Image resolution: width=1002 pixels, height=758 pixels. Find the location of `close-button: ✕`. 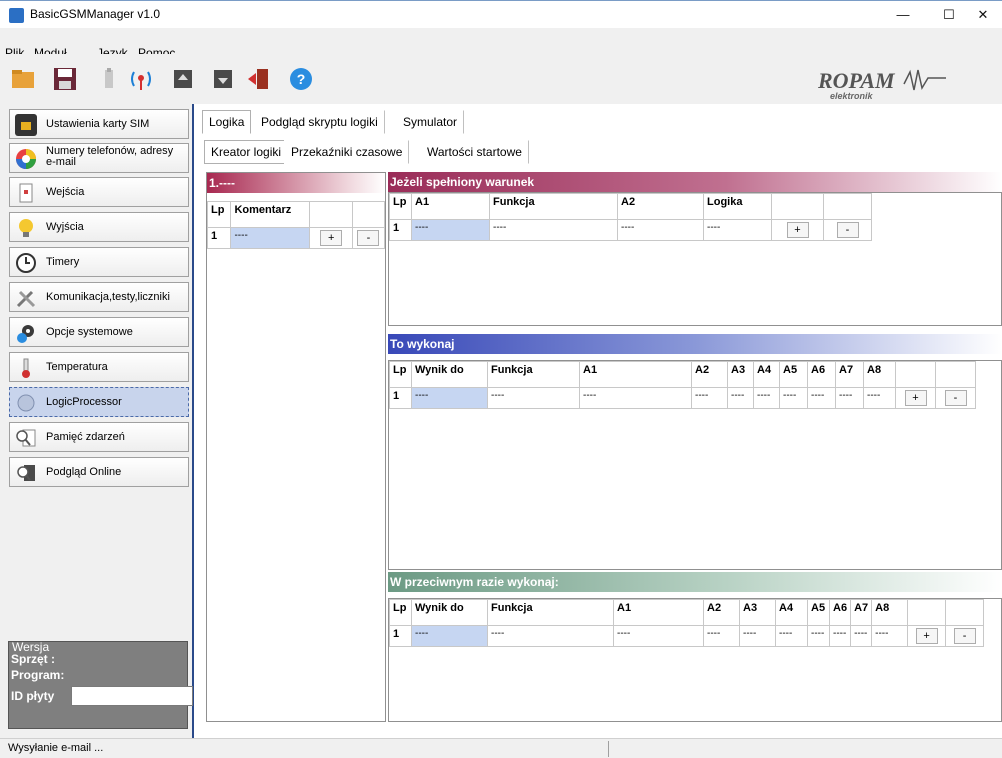

close-button: ✕ is located at coordinates (981, 15).